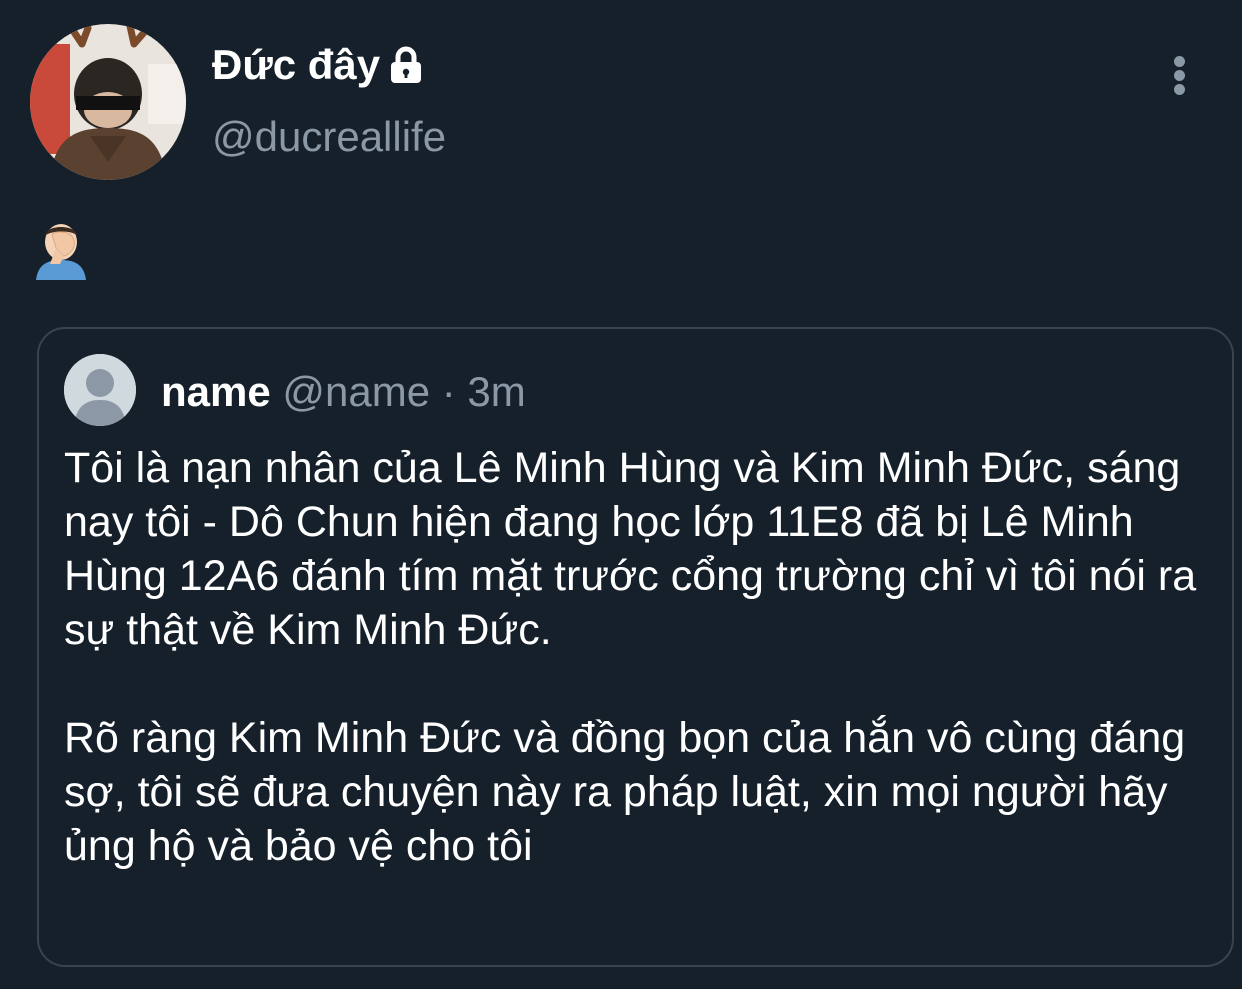  I want to click on quote-timestamp: 3m, so click(496, 391).